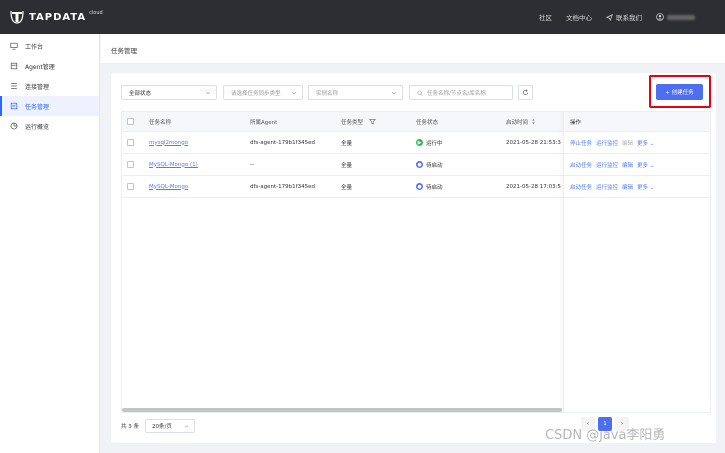 The width and height of the screenshot is (725, 453). Describe the element at coordinates (609, 17) in the screenshot. I see `send-icon` at that location.